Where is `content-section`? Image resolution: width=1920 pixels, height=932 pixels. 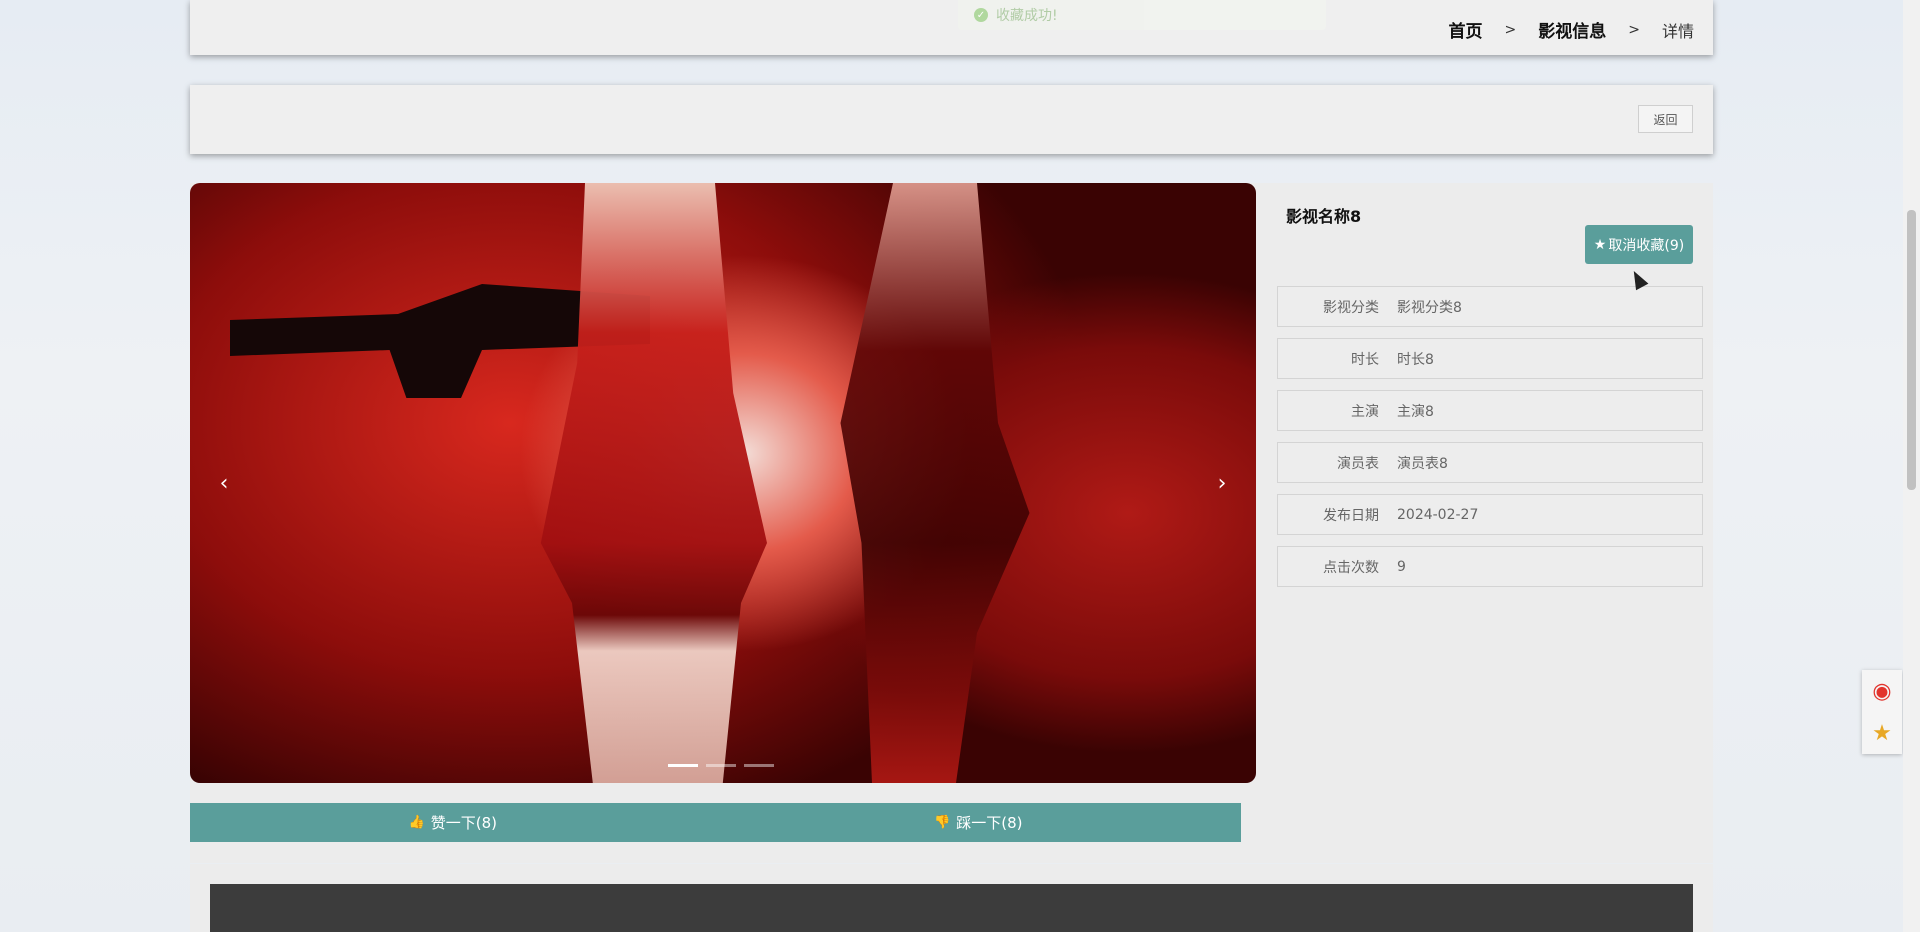 content-section is located at coordinates (951, 898).